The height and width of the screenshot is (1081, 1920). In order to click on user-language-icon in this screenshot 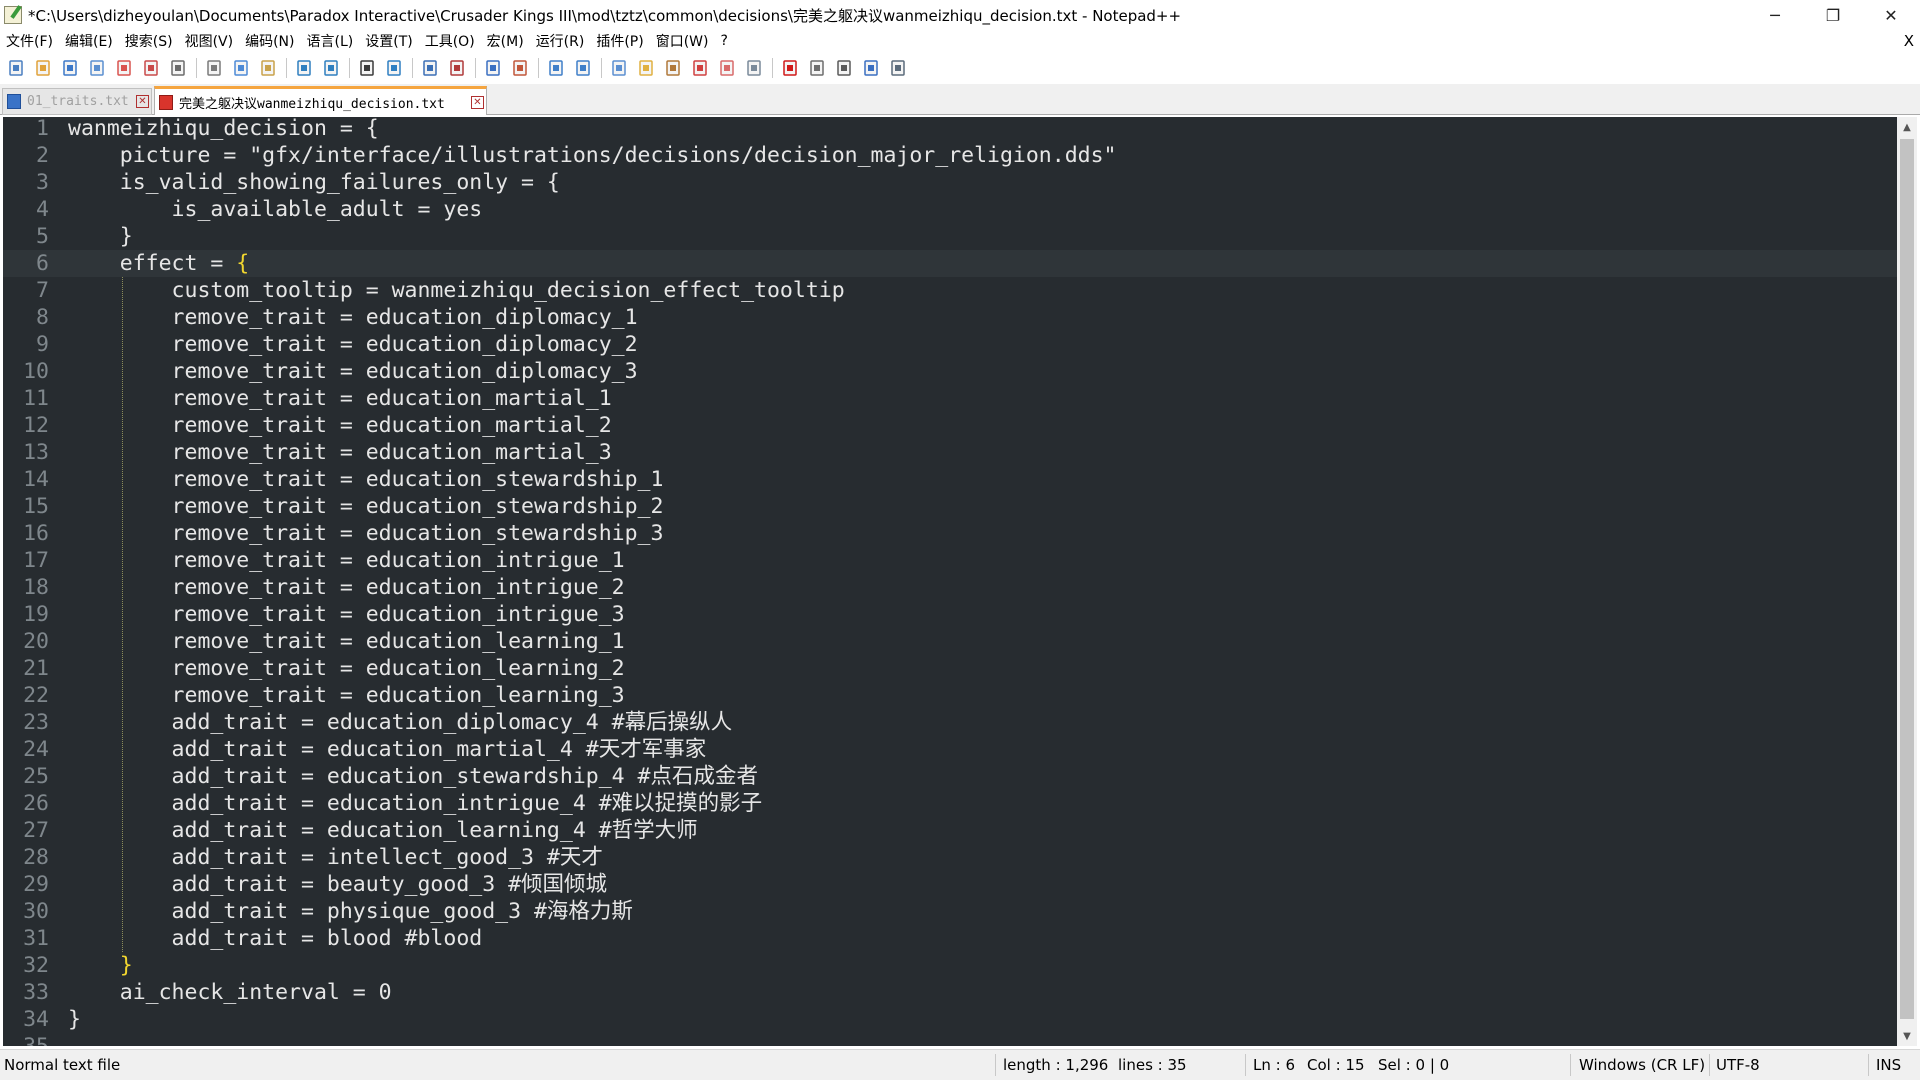, I will do `click(646, 68)`.